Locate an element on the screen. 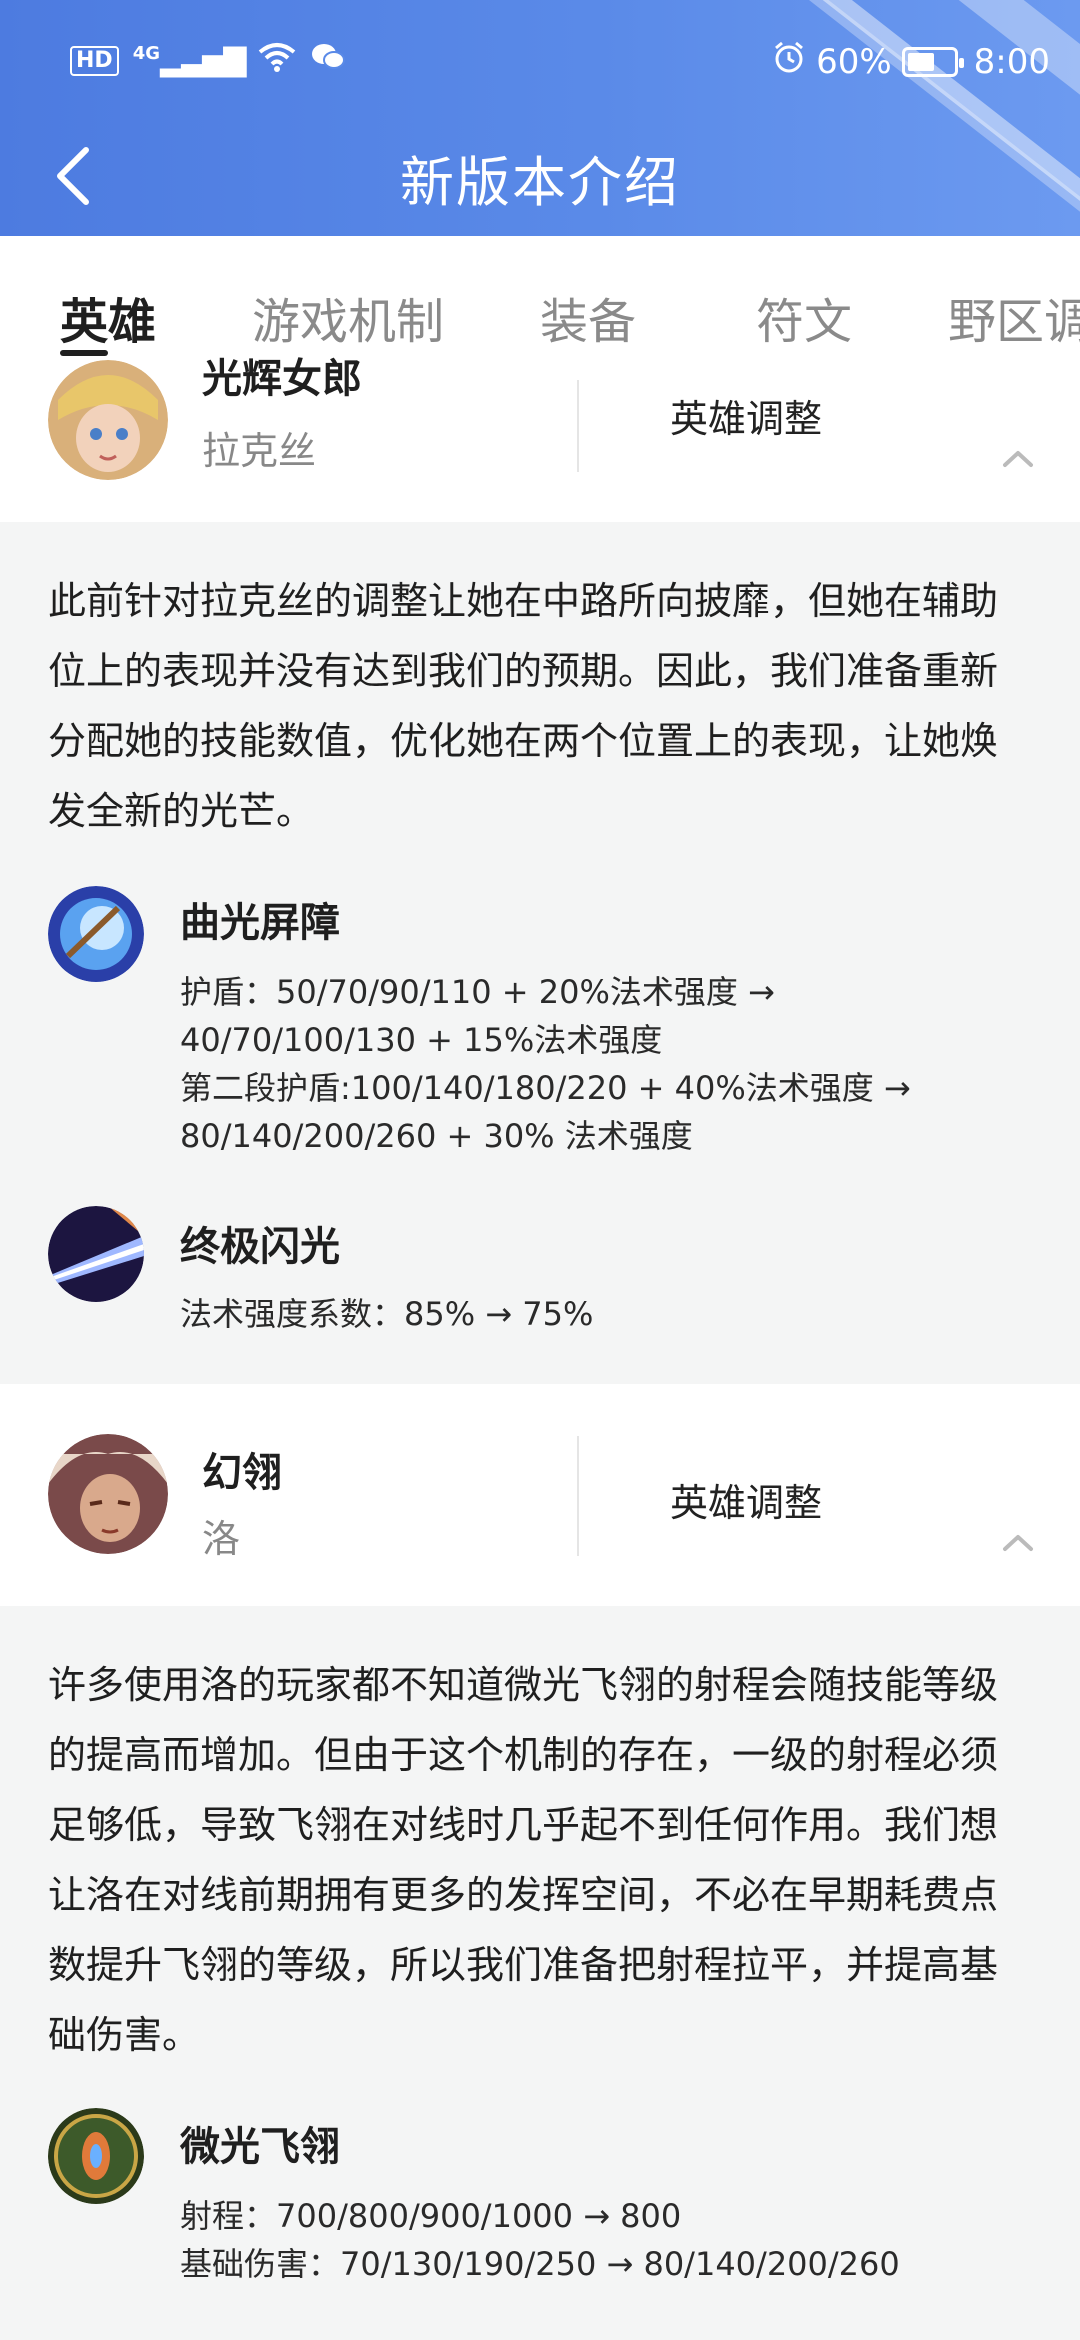  hd-indicator: HD is located at coordinates (94, 60).